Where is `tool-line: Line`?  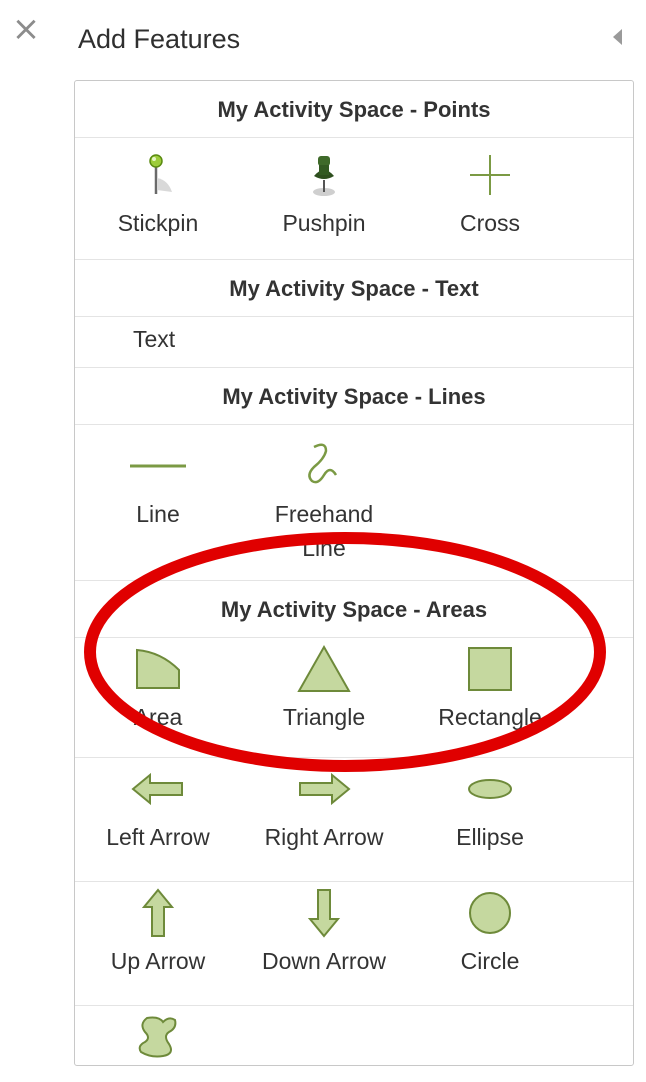
tool-line: Line is located at coordinates (158, 507).